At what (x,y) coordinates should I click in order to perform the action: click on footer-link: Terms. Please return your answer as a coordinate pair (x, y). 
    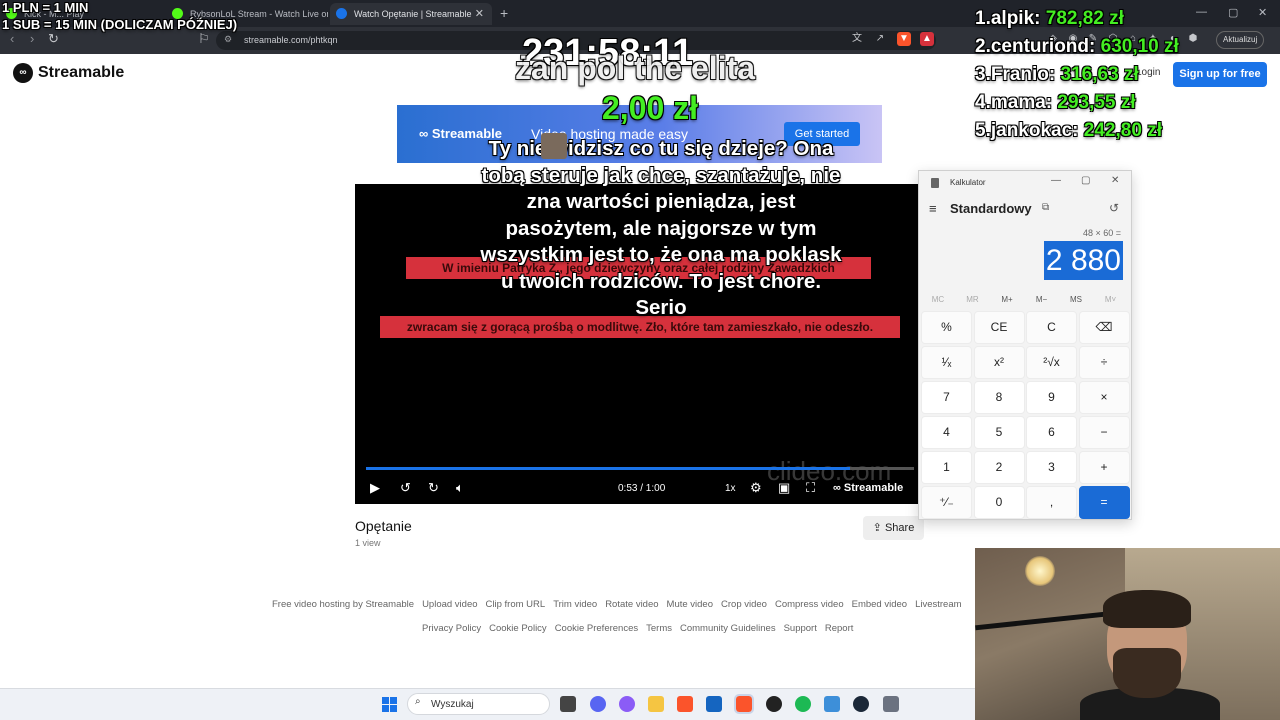
    Looking at the image, I should click on (659, 628).